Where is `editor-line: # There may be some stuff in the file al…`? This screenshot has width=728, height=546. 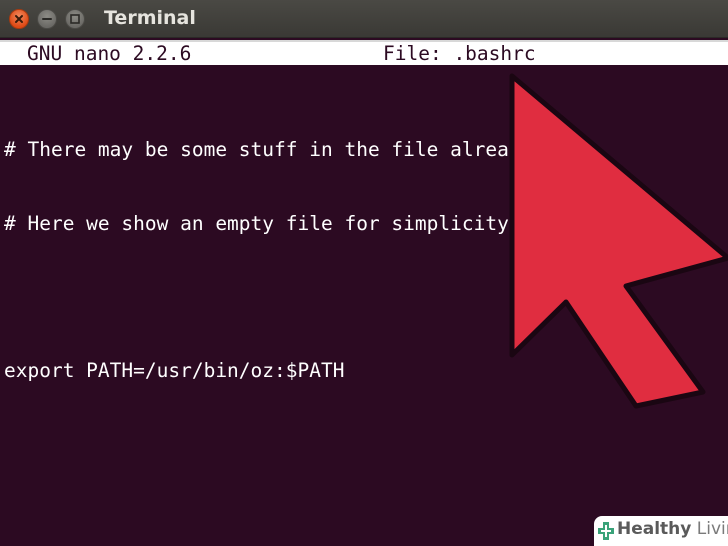
editor-line: # There may be some stuff in the file al… is located at coordinates (274, 149).